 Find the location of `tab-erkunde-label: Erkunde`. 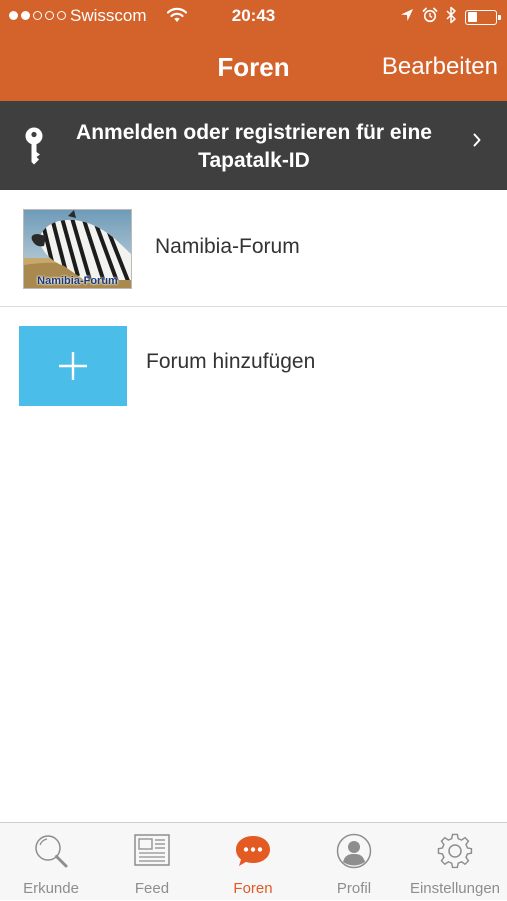

tab-erkunde-label: Erkunde is located at coordinates (51, 888).